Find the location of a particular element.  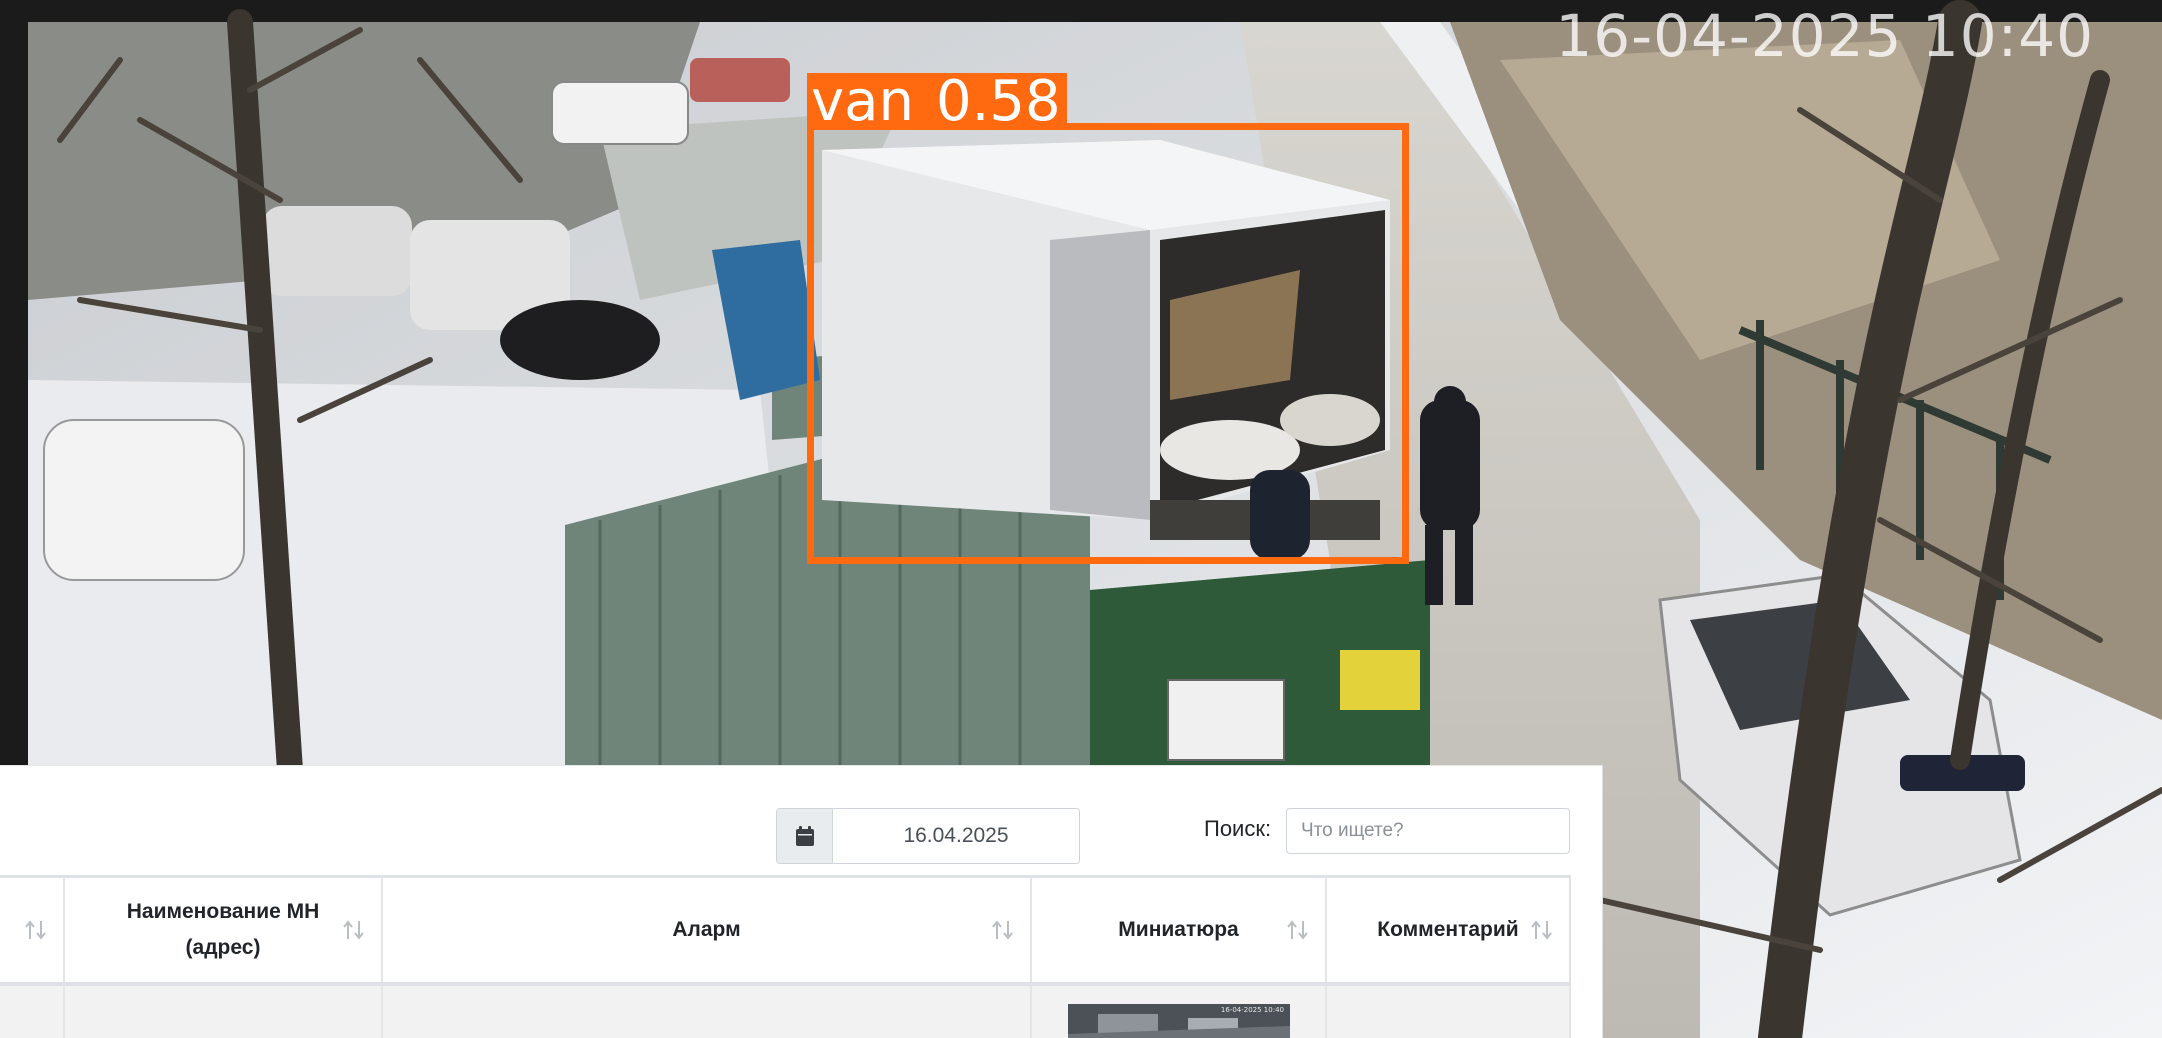

table-cell-thumbnail: 16-04-2025 10:40 is located at coordinates (1179, 1010).